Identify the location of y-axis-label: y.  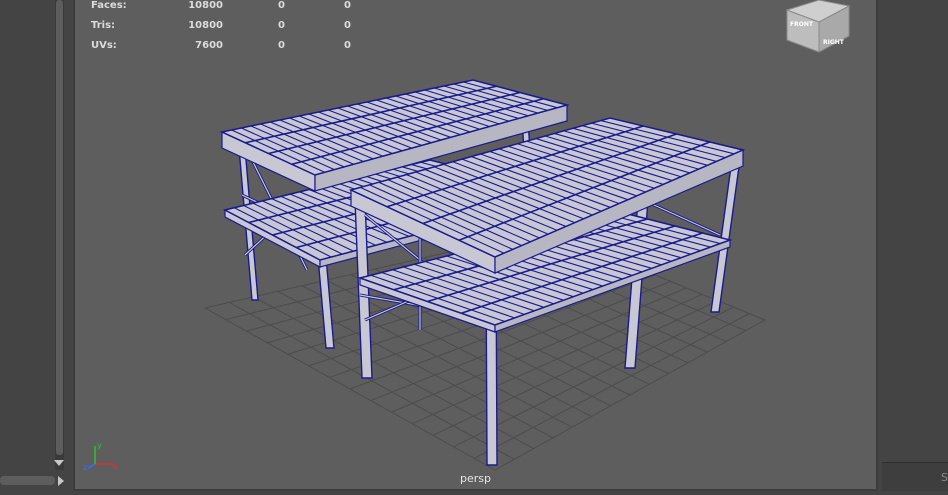
(99, 445).